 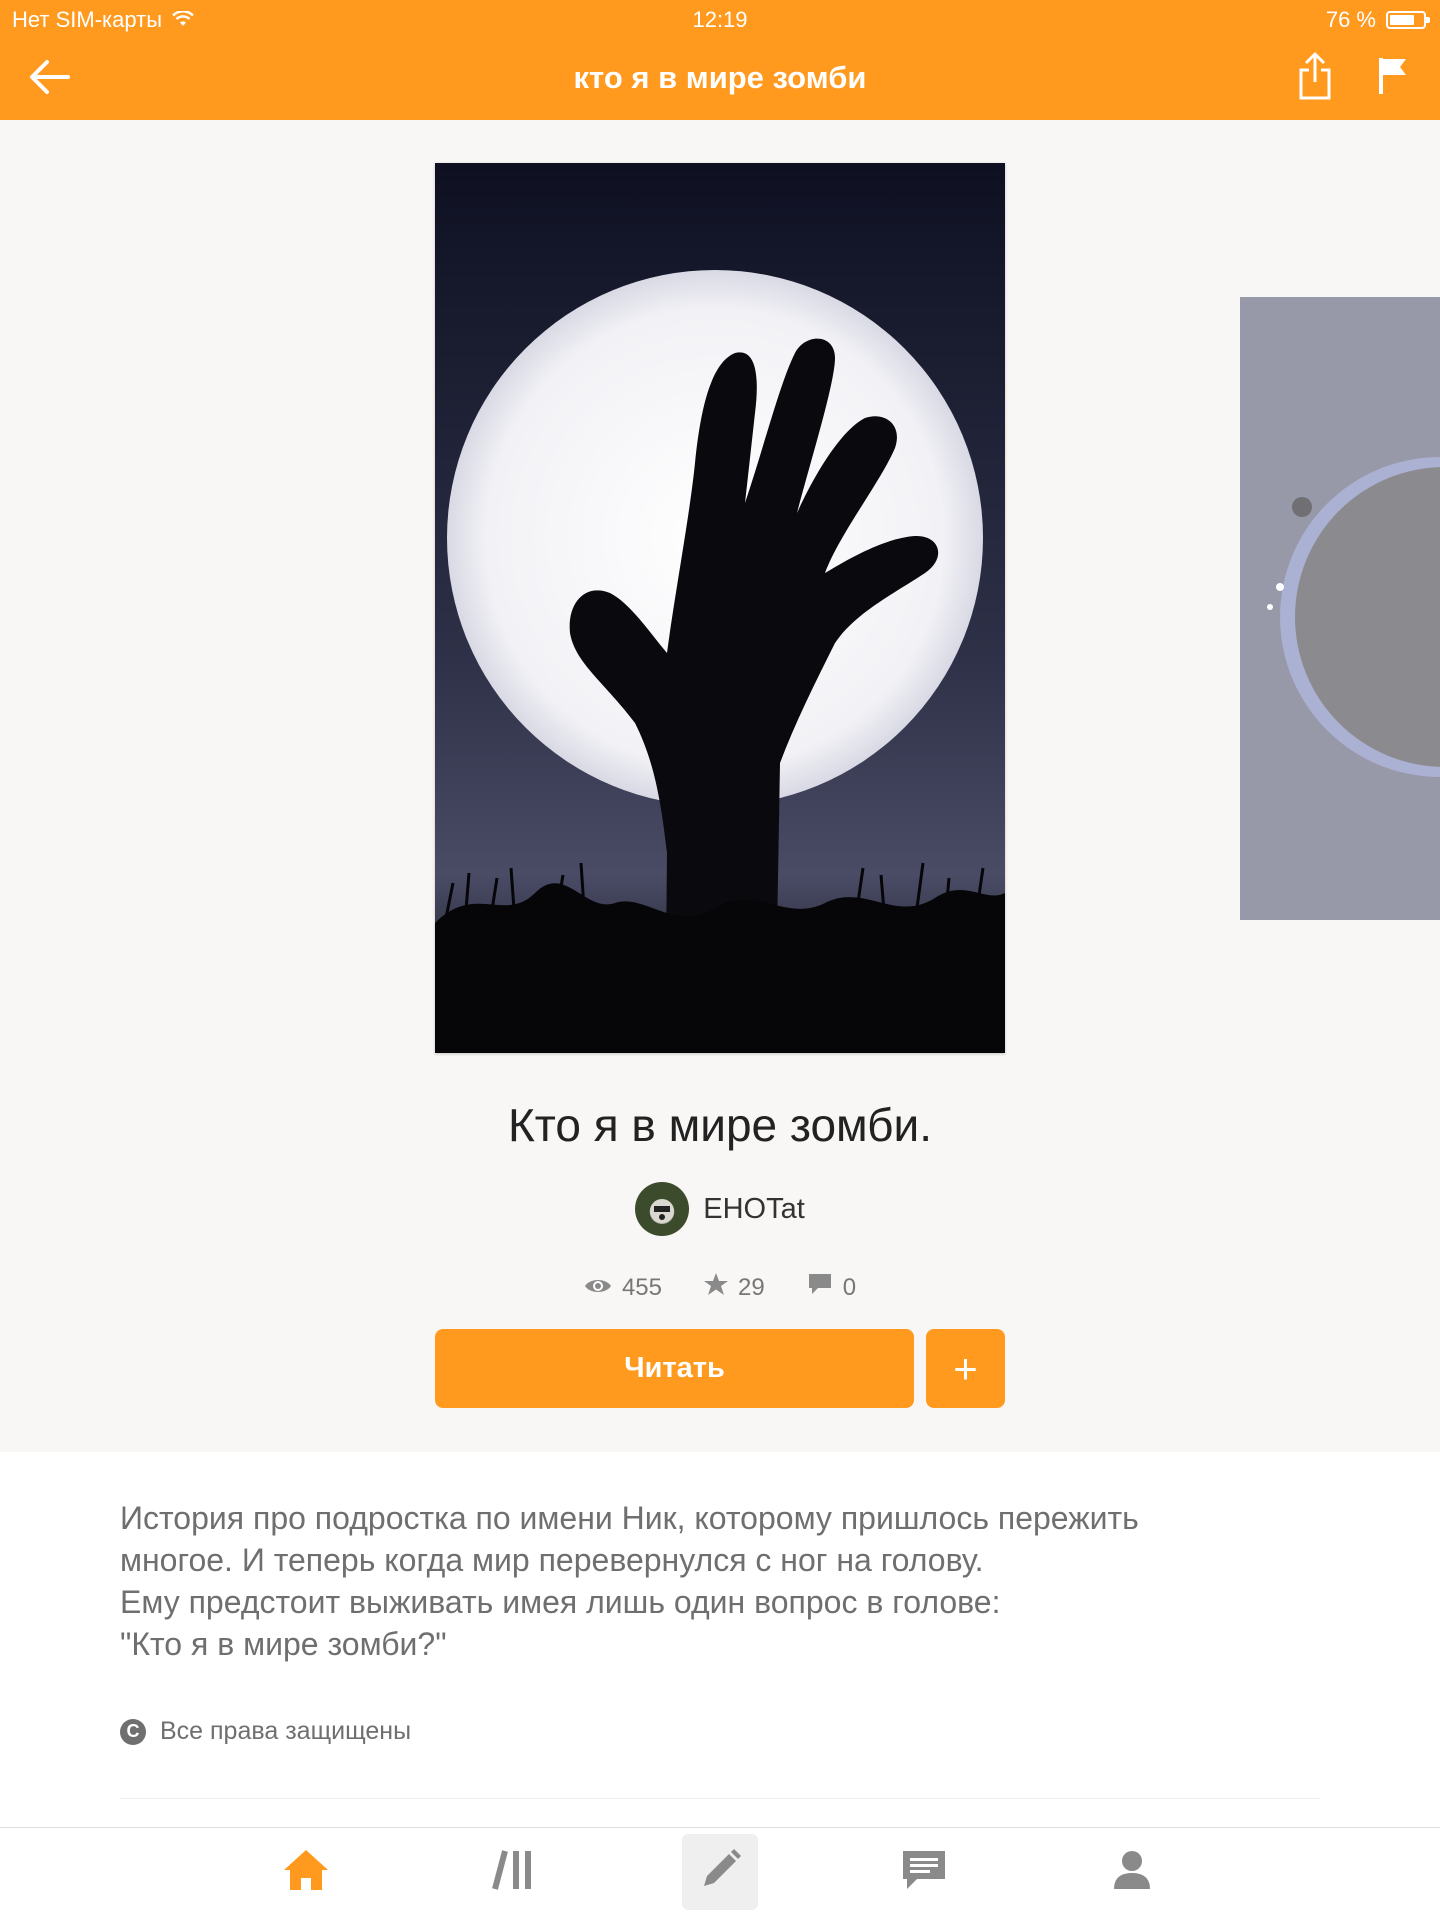 I want to click on copyright-label: Все права защищены, so click(x=286, y=1731).